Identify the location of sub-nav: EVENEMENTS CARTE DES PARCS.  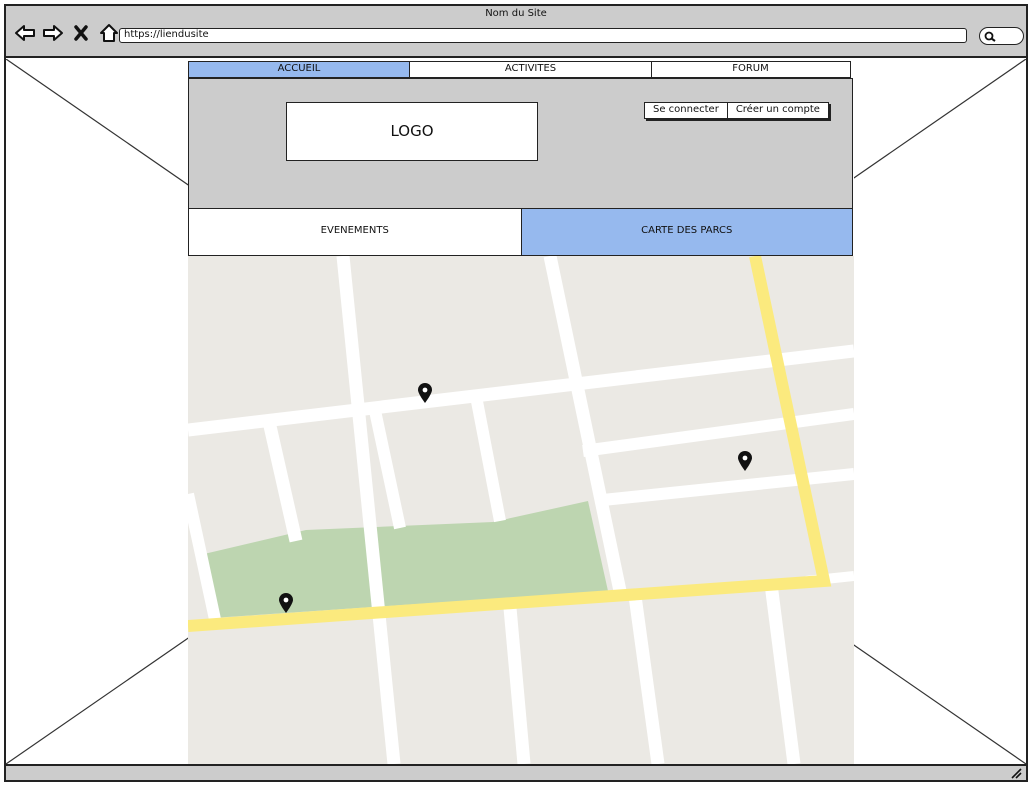
(520, 232).